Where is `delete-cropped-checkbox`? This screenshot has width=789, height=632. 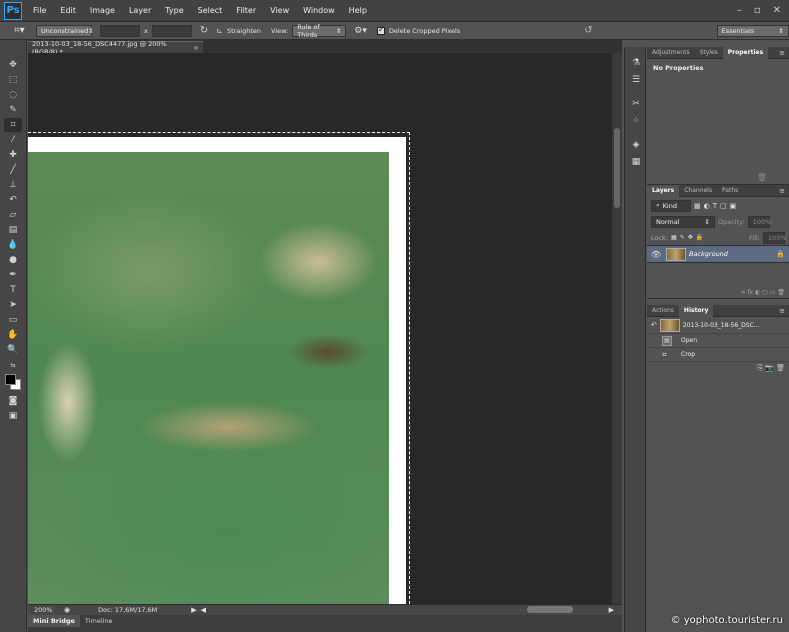
delete-cropped-checkbox is located at coordinates (380, 30).